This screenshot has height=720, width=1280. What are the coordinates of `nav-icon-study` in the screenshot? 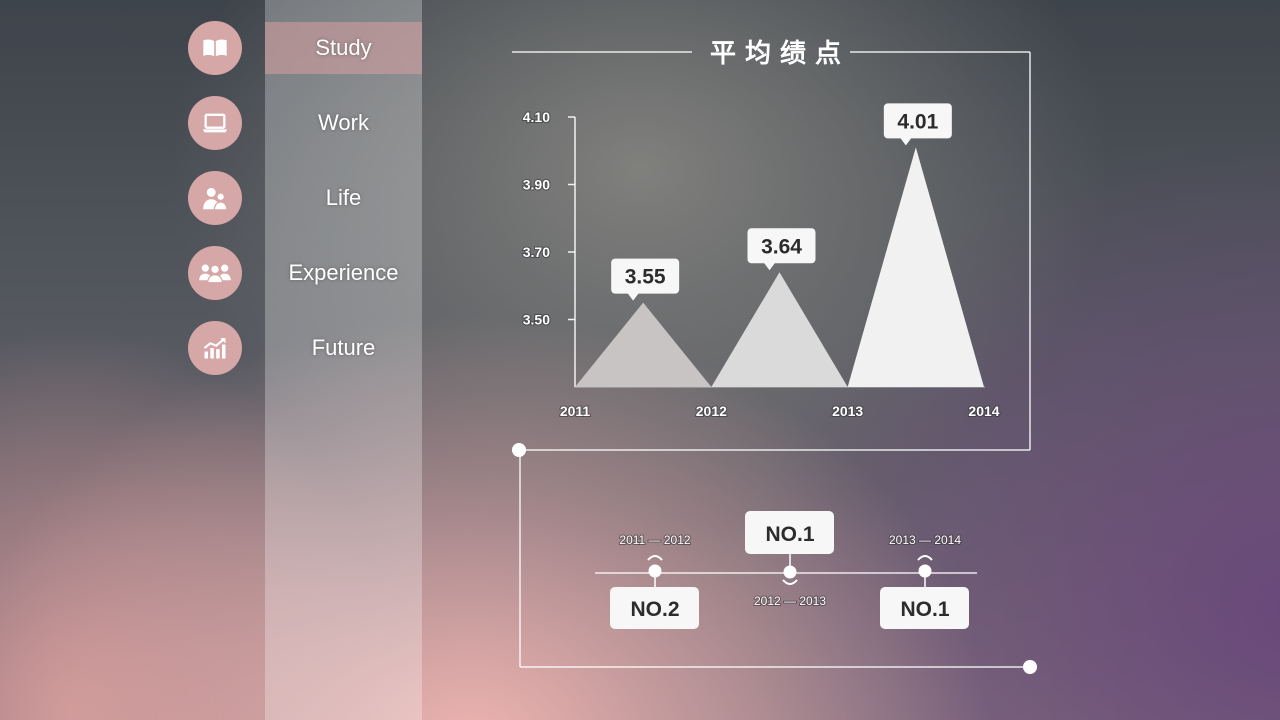 It's located at (215, 48).